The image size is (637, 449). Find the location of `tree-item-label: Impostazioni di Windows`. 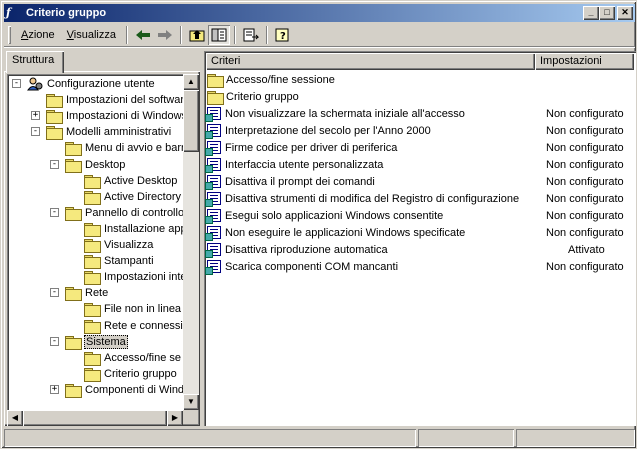

tree-item-label: Impostazioni di Windows is located at coordinates (124, 116).